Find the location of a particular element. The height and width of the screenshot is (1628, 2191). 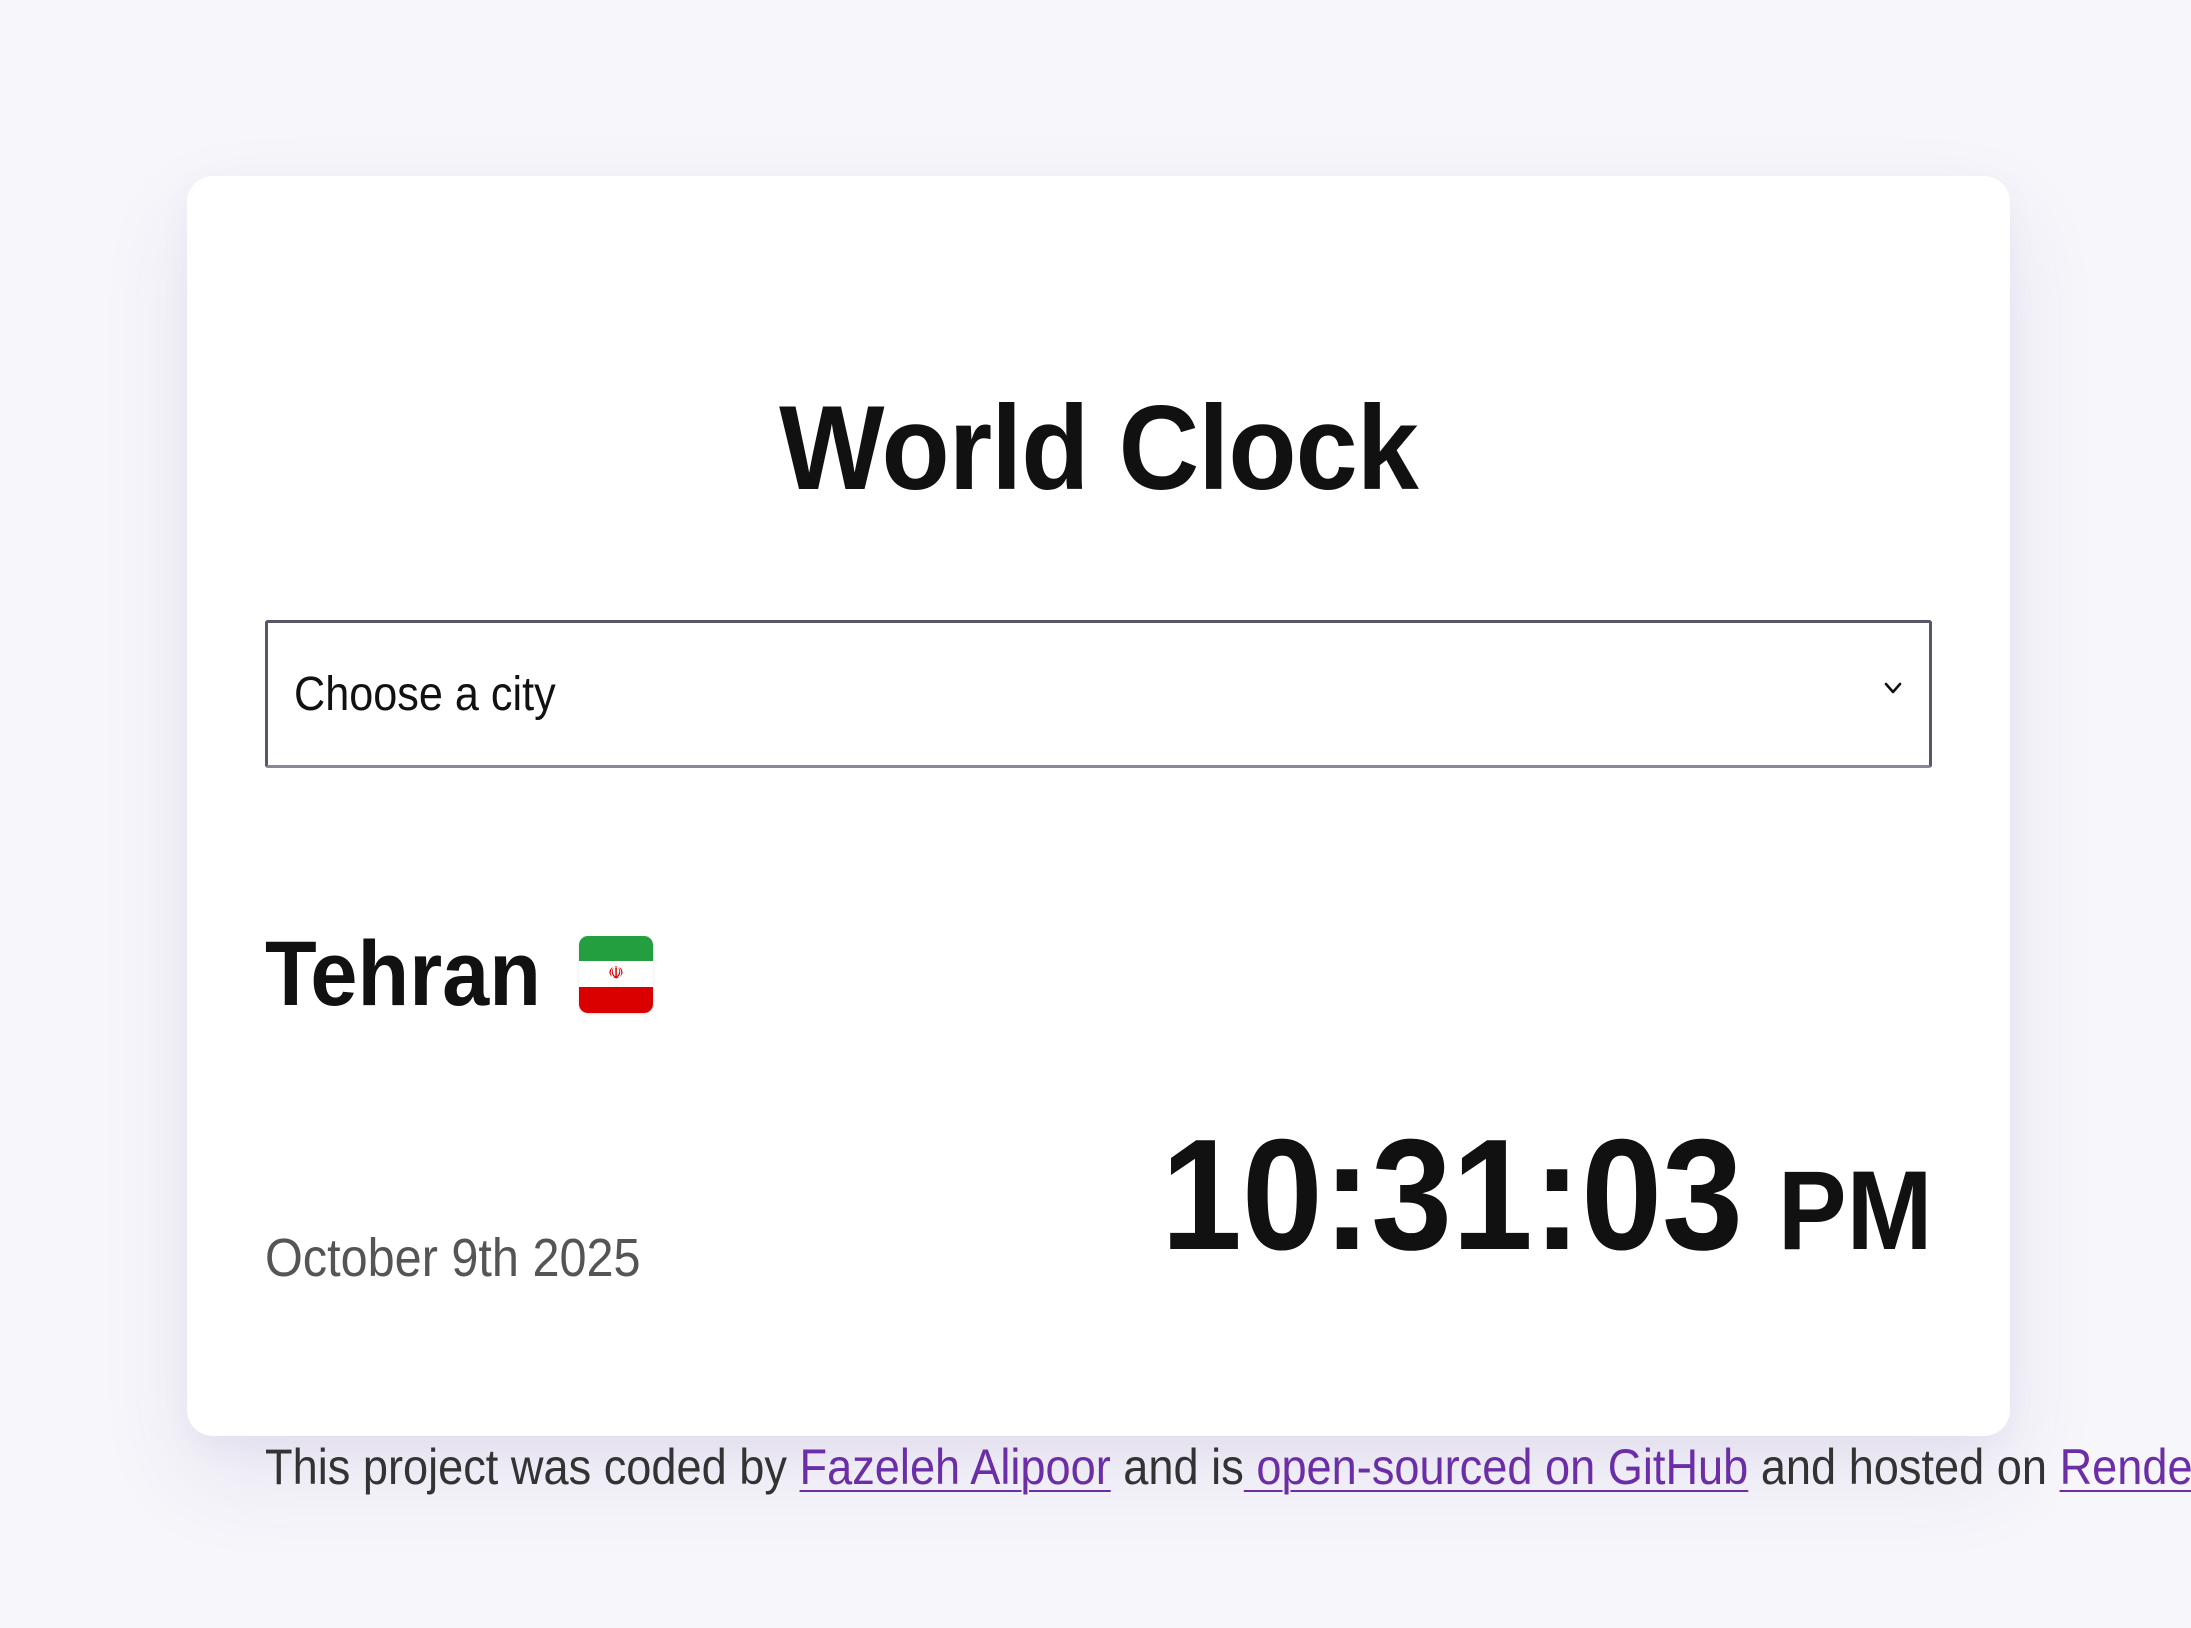

city-header: Tehran ☫ is located at coordinates (459, 974).